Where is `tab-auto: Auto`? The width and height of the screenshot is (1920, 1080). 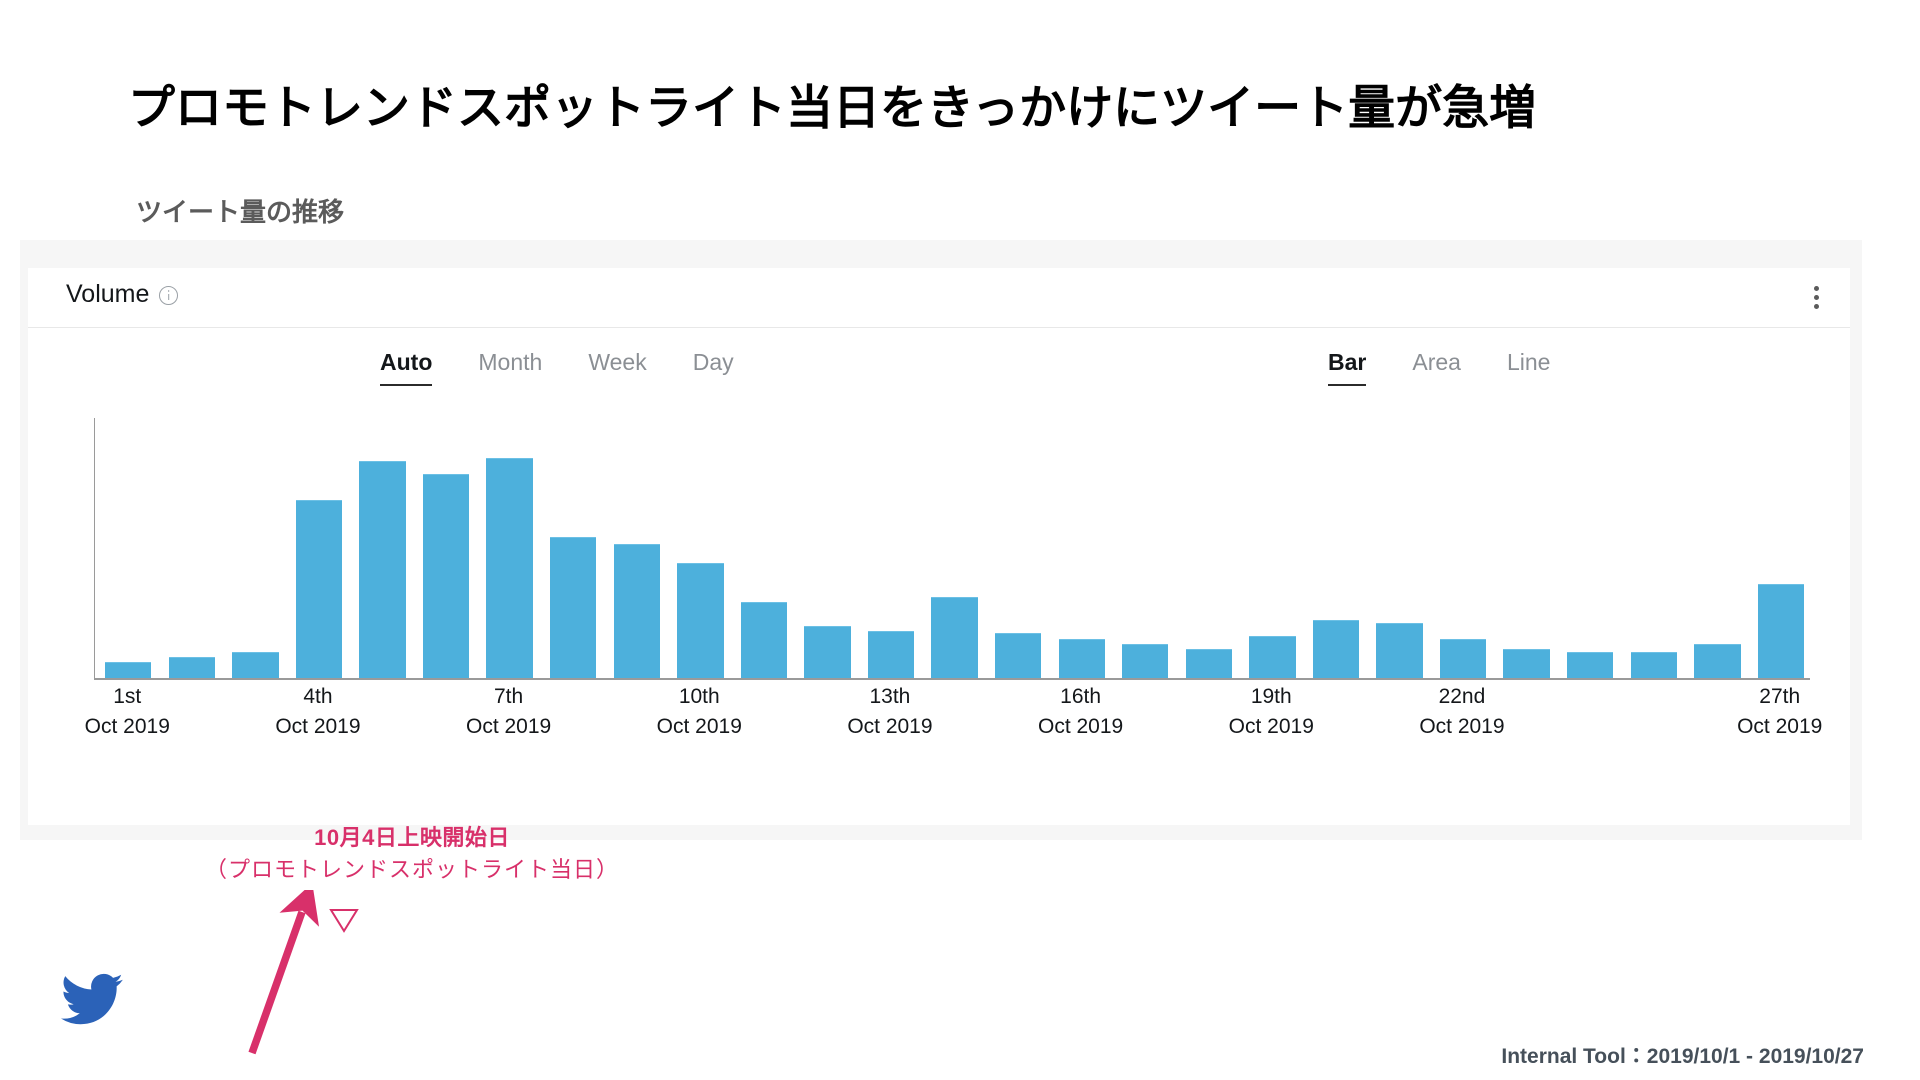
tab-auto: Auto is located at coordinates (406, 368).